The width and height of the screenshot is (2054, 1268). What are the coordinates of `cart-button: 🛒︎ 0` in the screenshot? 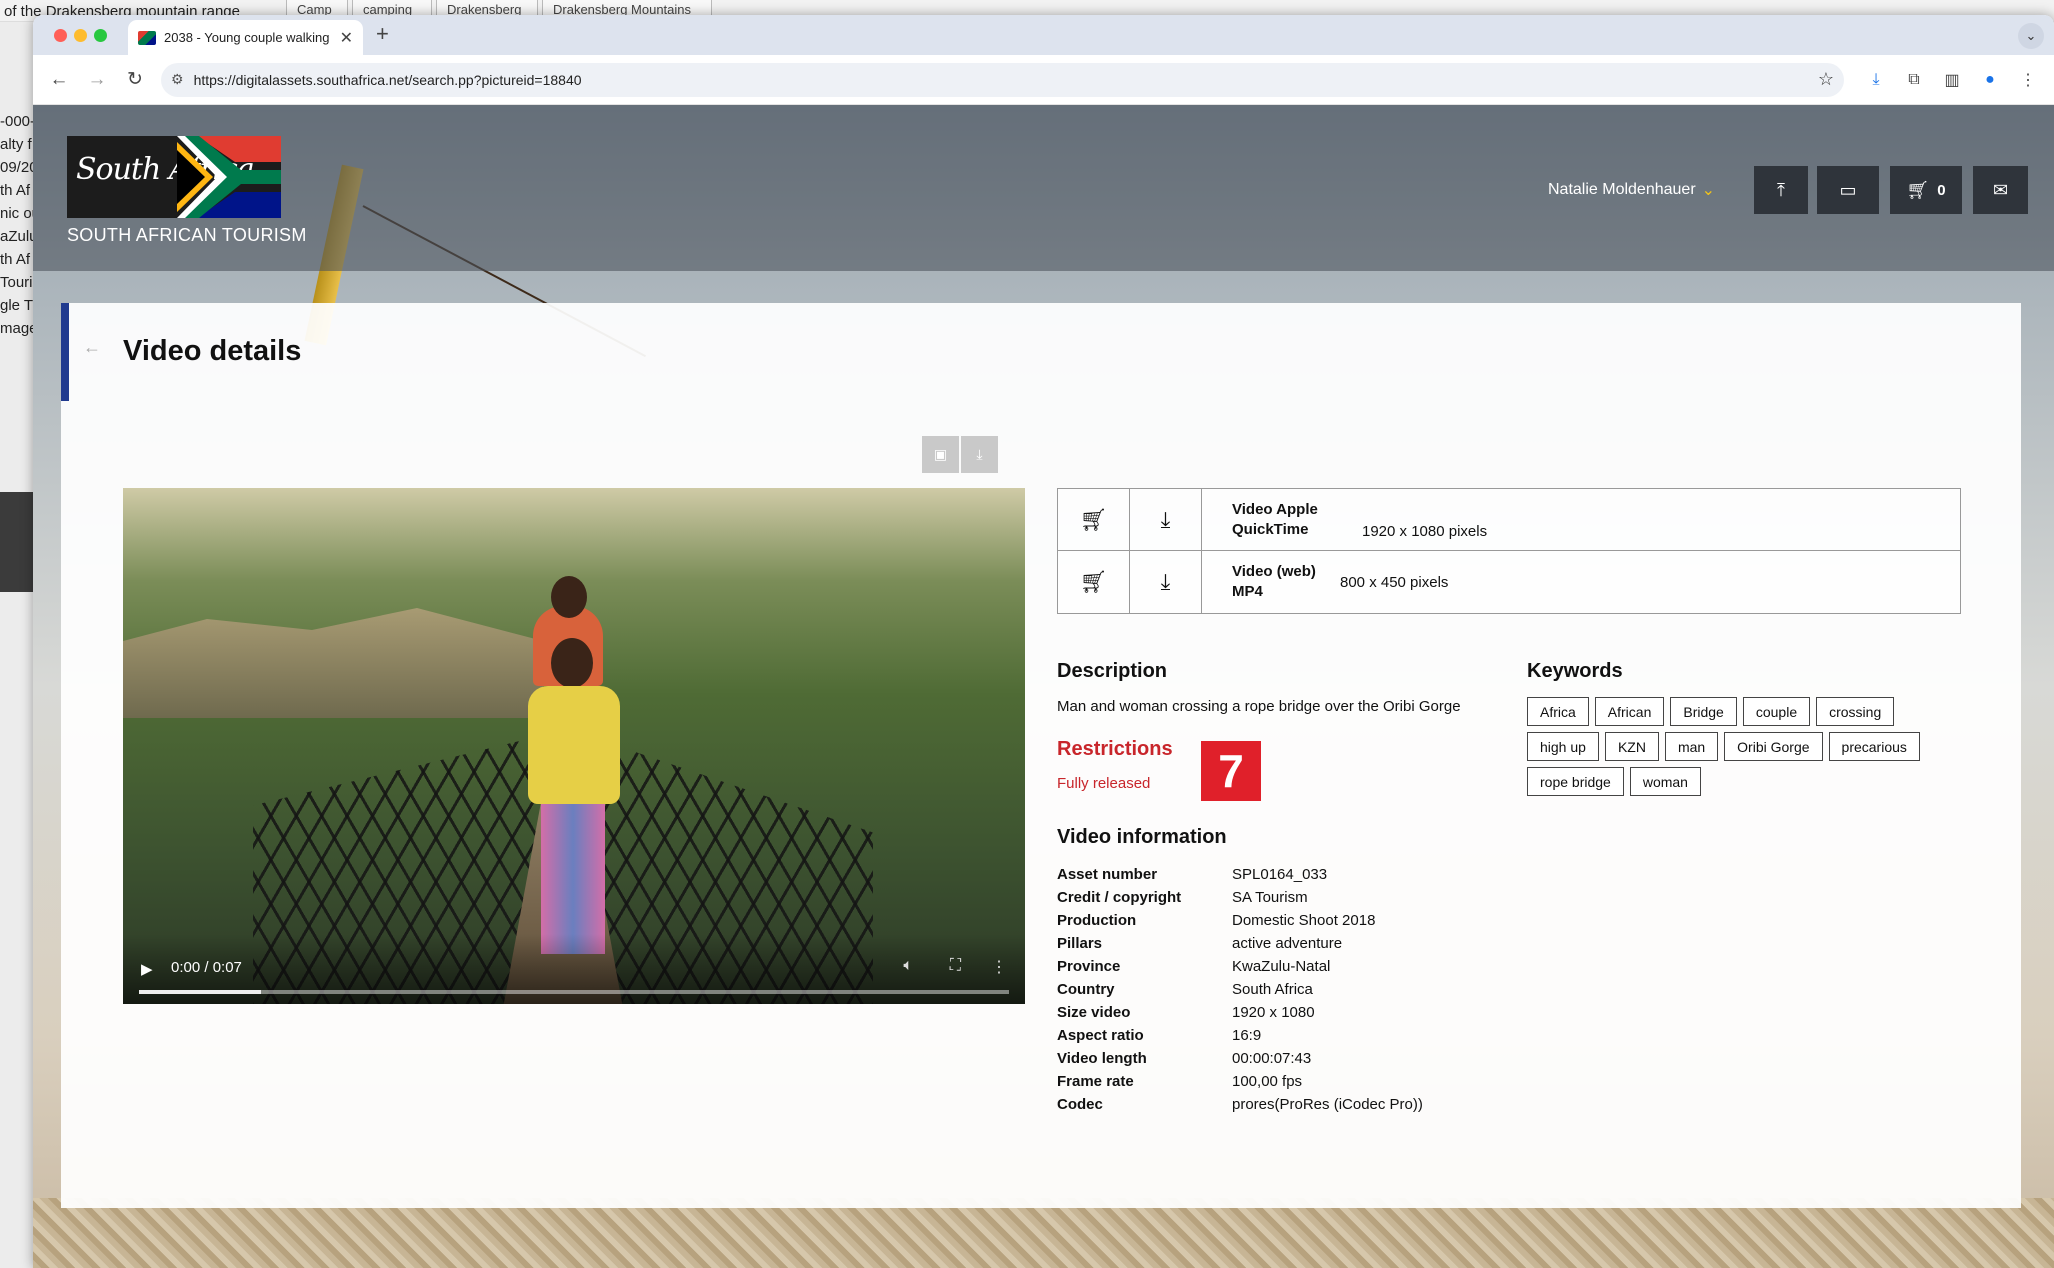 It's located at (1926, 190).